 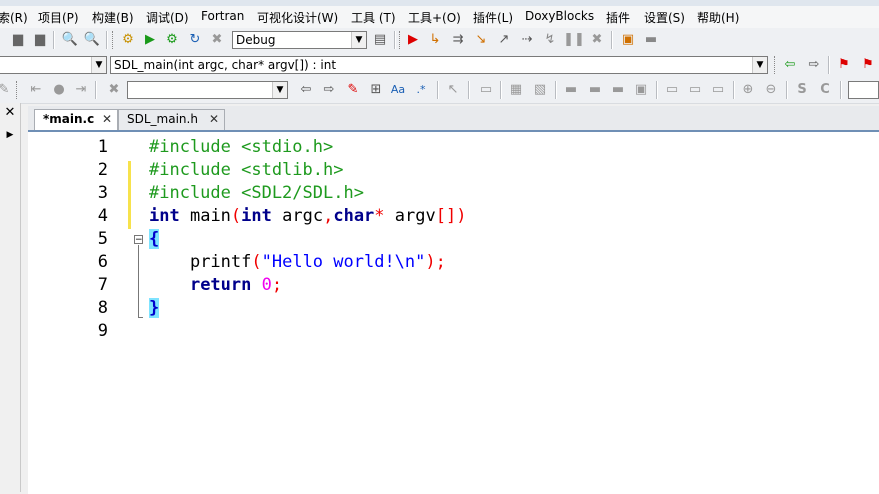 I want to click on search-next-icon: ⇨, so click(x=329, y=90).